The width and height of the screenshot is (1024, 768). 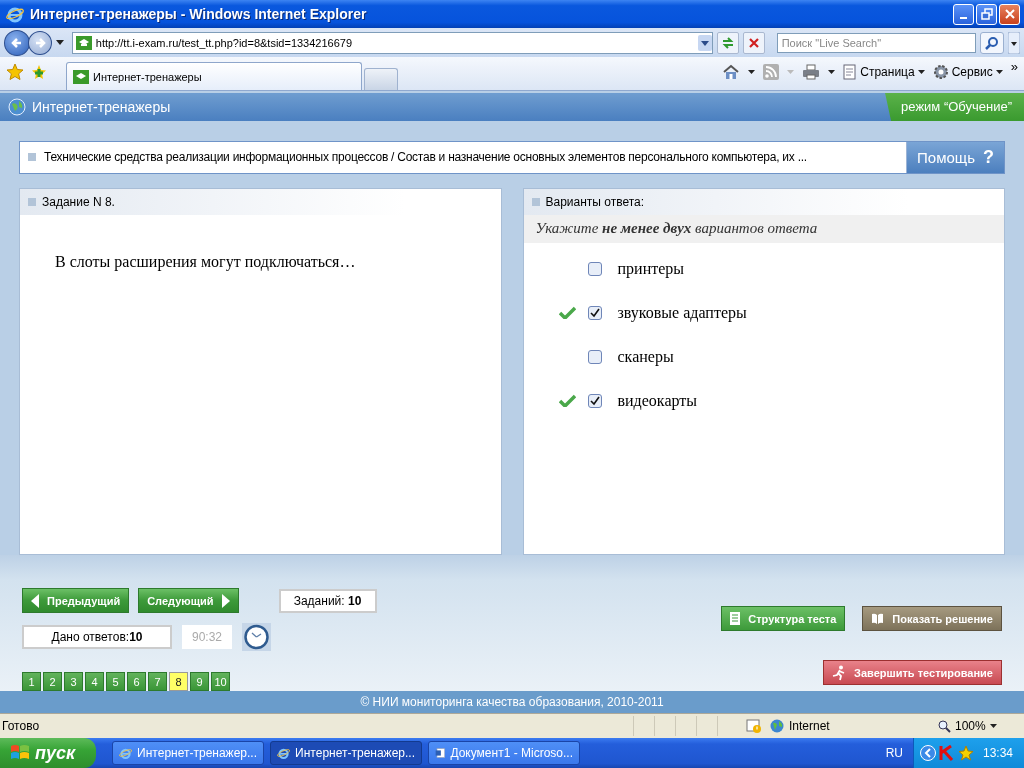 I want to click on instruction-text: Укажите не менее двух вариантов ответа, so click(x=676, y=229).